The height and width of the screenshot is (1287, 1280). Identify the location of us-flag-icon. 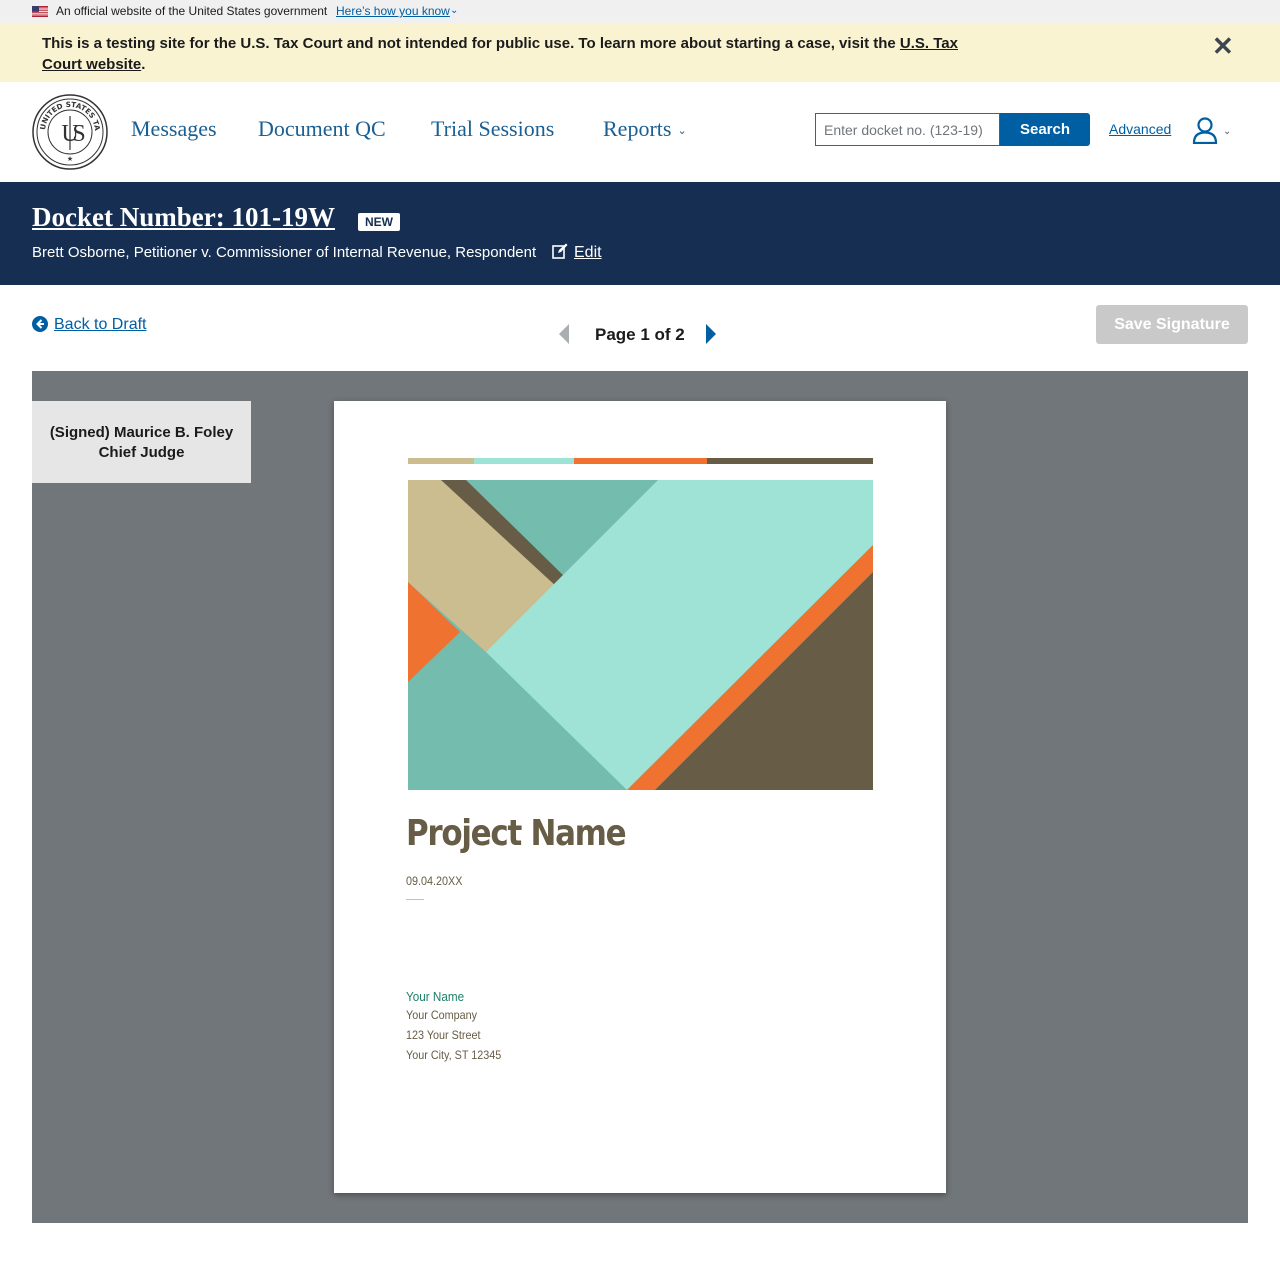
(40, 11).